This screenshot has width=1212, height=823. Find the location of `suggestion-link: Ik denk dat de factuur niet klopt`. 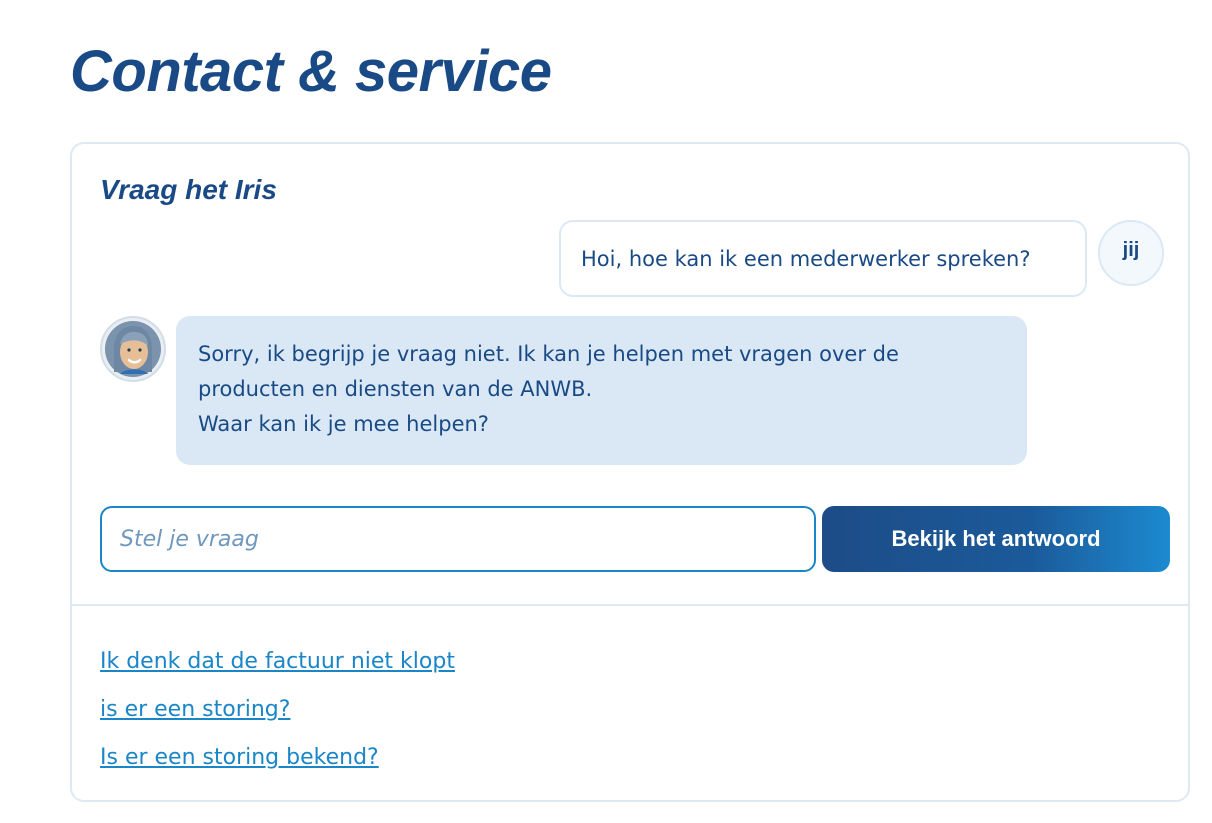

suggestion-link: Ik denk dat de factuur niet klopt is located at coordinates (277, 661).